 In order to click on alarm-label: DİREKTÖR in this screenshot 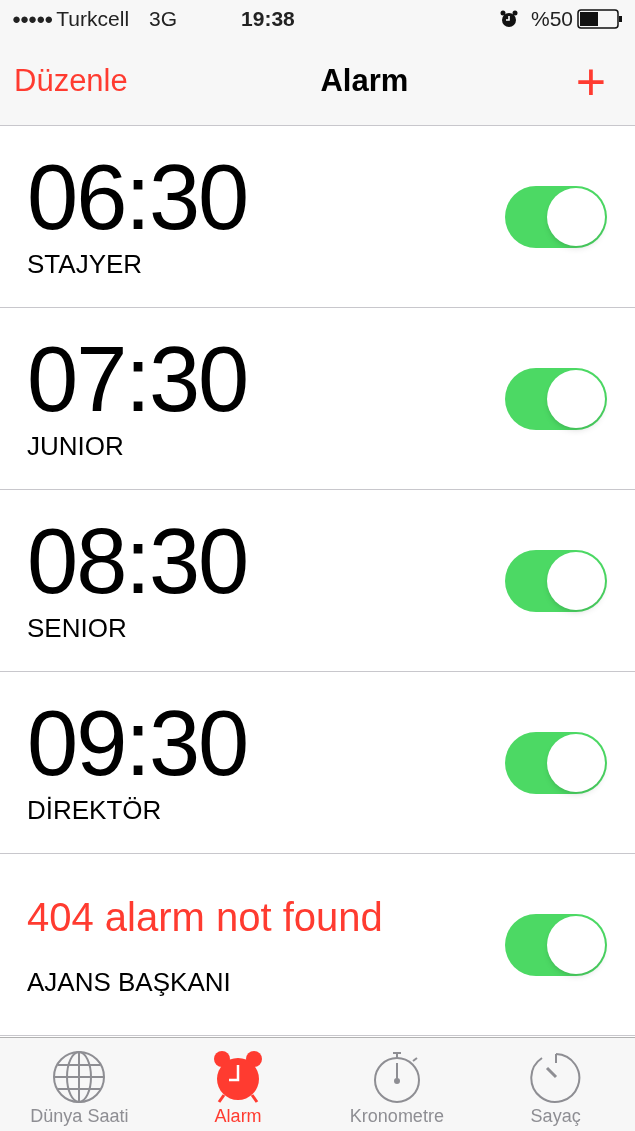, I will do `click(95, 810)`.